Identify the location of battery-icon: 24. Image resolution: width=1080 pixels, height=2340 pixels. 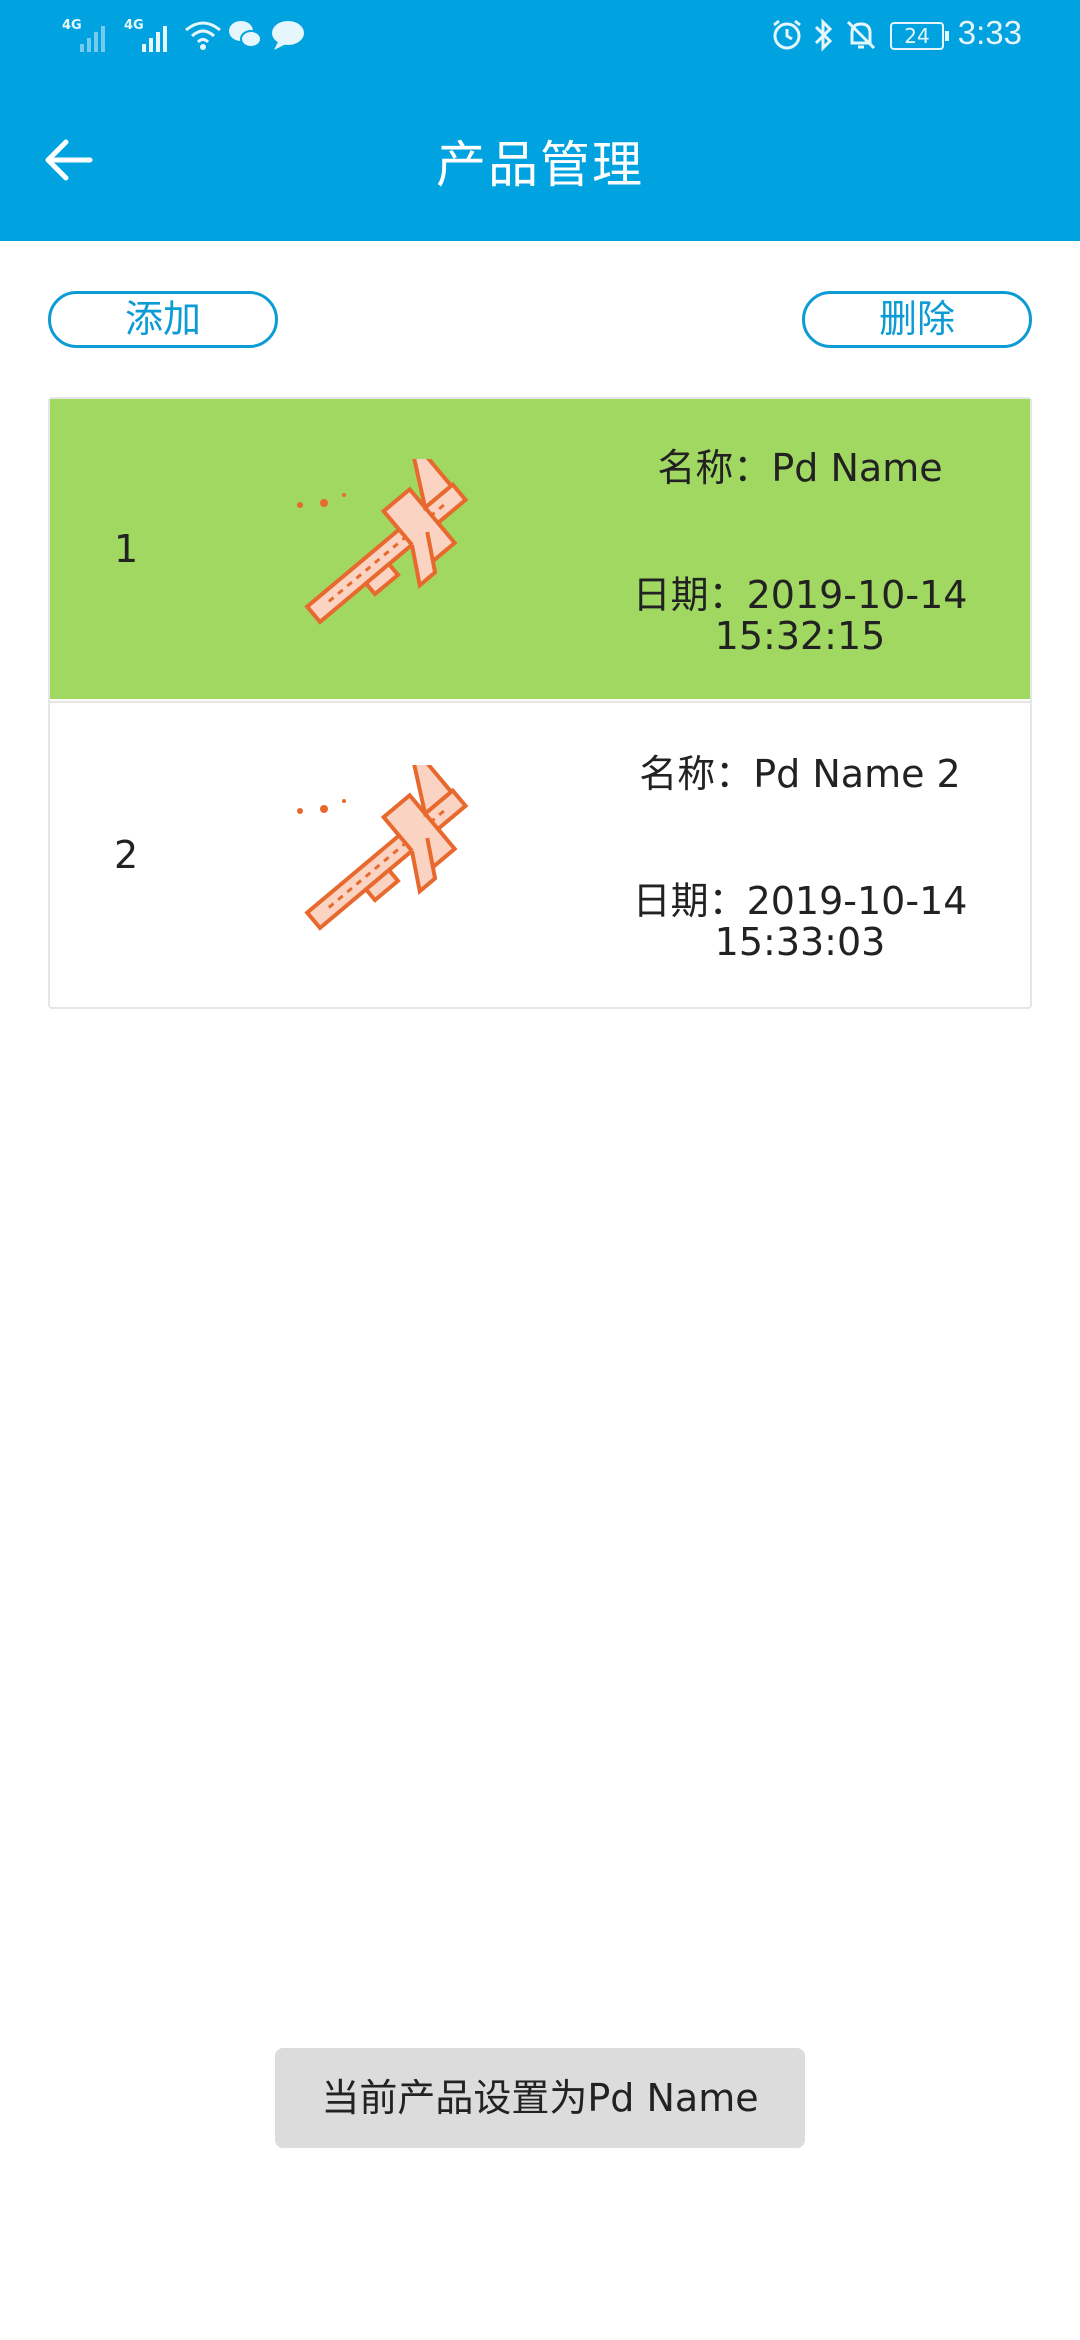
(919, 36).